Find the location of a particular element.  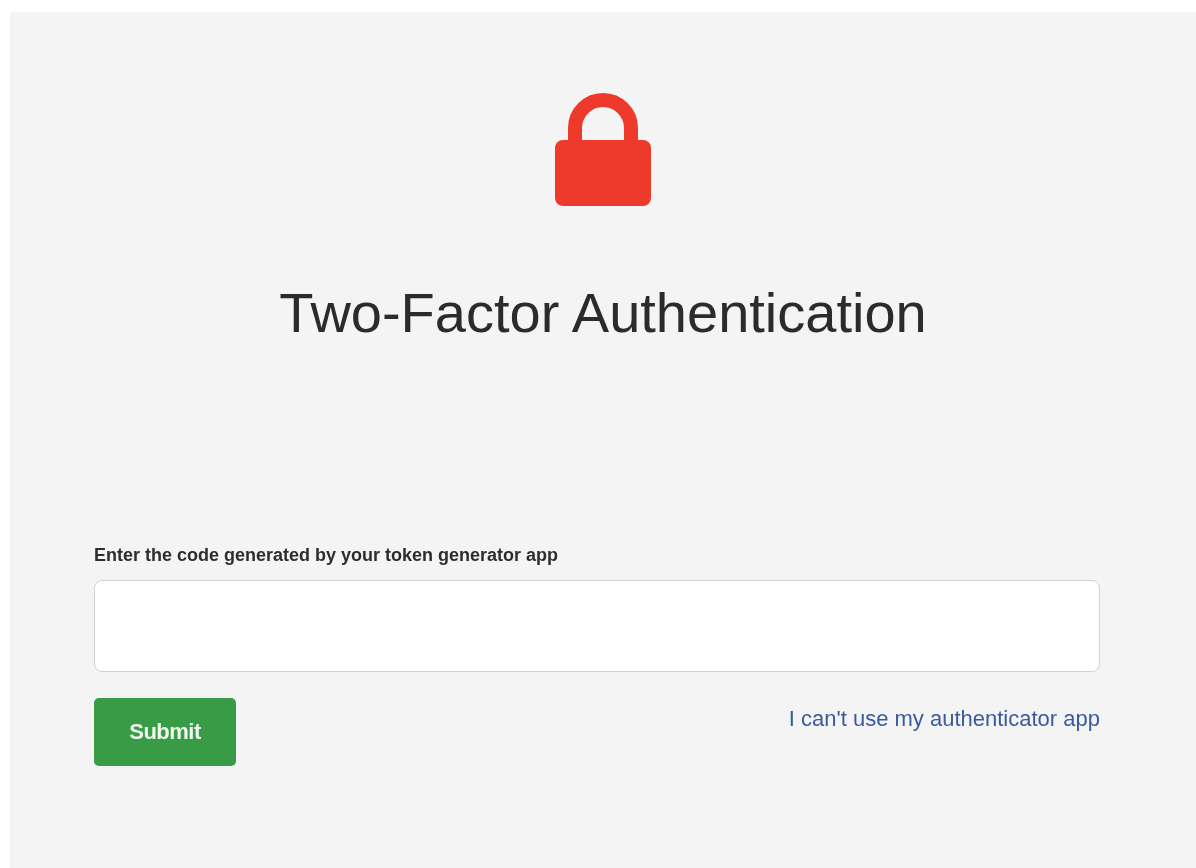

lock-icon is located at coordinates (603, 149).